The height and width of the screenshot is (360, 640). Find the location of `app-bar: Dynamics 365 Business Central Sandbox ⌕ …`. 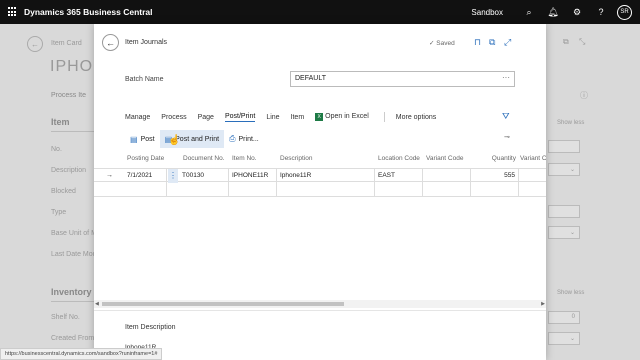

app-bar: Dynamics 365 Business Central Sandbox ⌕ … is located at coordinates (320, 12).